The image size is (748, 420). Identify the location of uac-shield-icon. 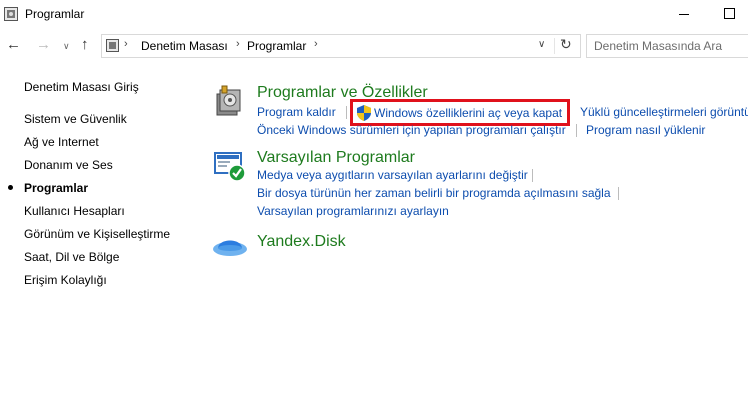
(364, 113).